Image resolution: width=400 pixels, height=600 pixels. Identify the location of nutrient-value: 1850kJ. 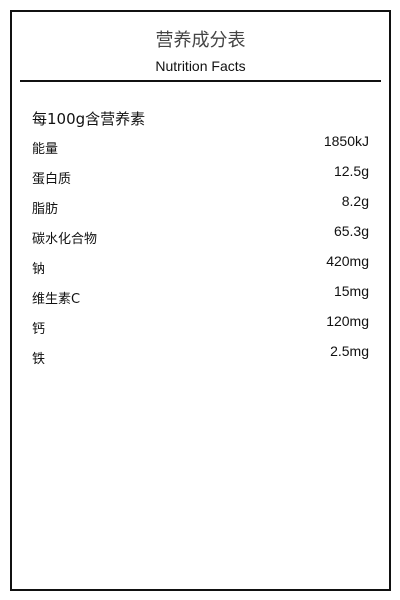
(346, 141).